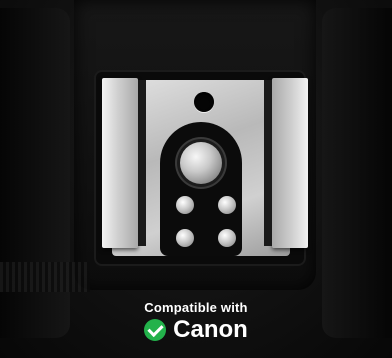  What do you see at coordinates (196, 307) in the screenshot?
I see `caption-line: Compatible with` at bounding box center [196, 307].